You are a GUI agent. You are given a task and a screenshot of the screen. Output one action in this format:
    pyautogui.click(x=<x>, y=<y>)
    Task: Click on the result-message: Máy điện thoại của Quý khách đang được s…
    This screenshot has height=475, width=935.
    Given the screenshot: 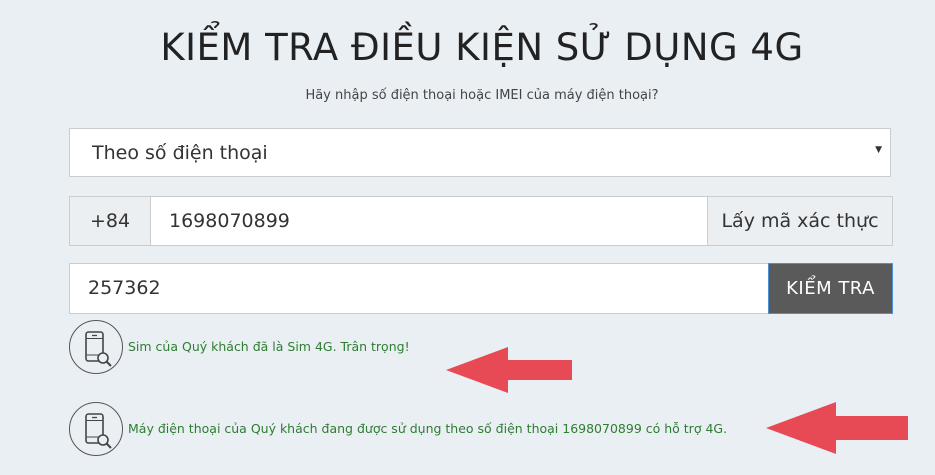 What is the action you would take?
    pyautogui.click(x=428, y=428)
    